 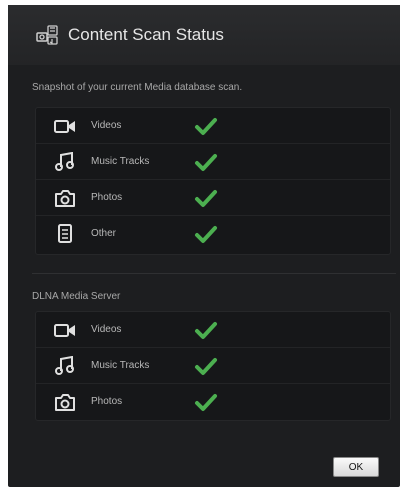 I want to click on ok-button: OK, so click(x=356, y=467).